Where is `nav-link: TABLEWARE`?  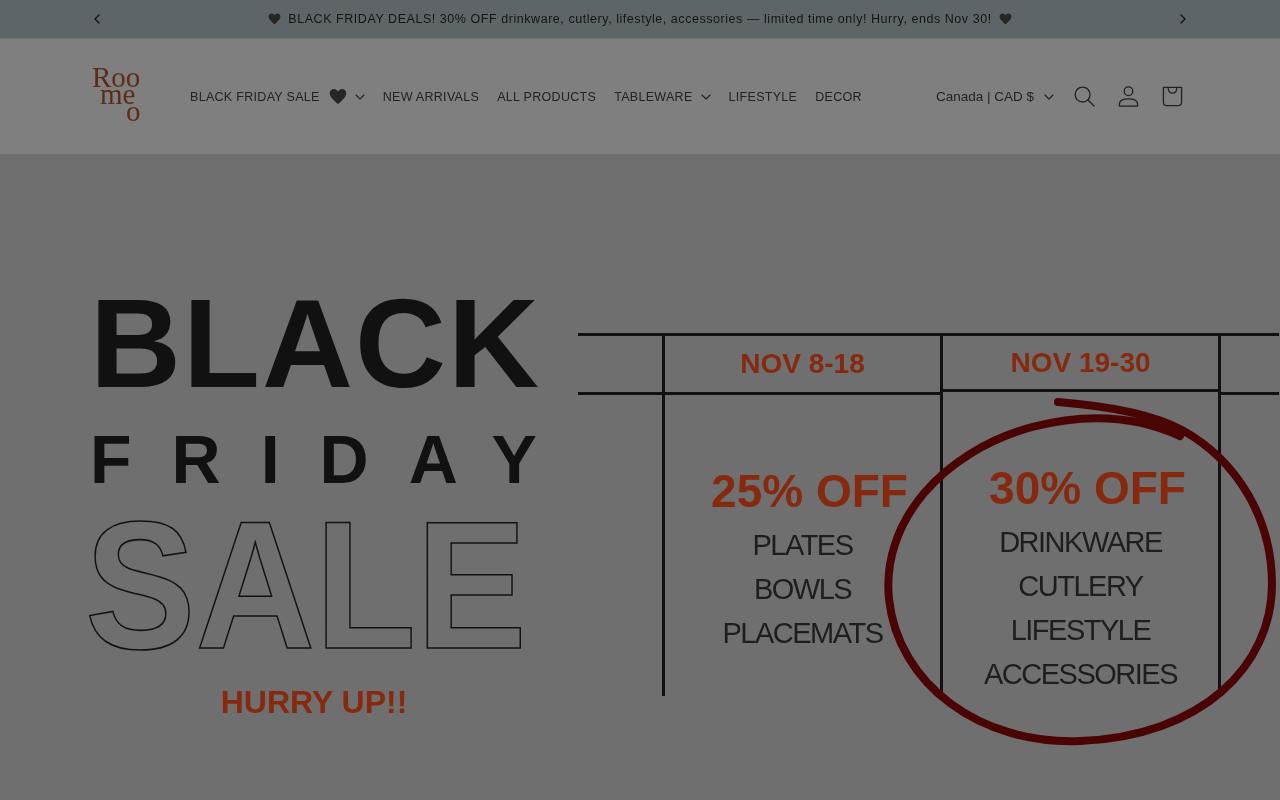
nav-link: TABLEWARE is located at coordinates (662, 96).